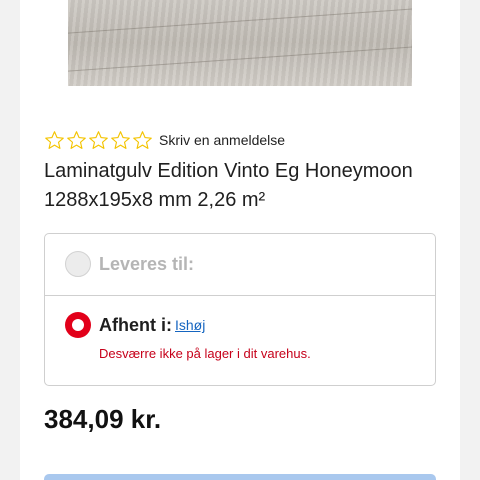  Describe the element at coordinates (78, 264) in the screenshot. I see `radio-unselected-icon` at that location.